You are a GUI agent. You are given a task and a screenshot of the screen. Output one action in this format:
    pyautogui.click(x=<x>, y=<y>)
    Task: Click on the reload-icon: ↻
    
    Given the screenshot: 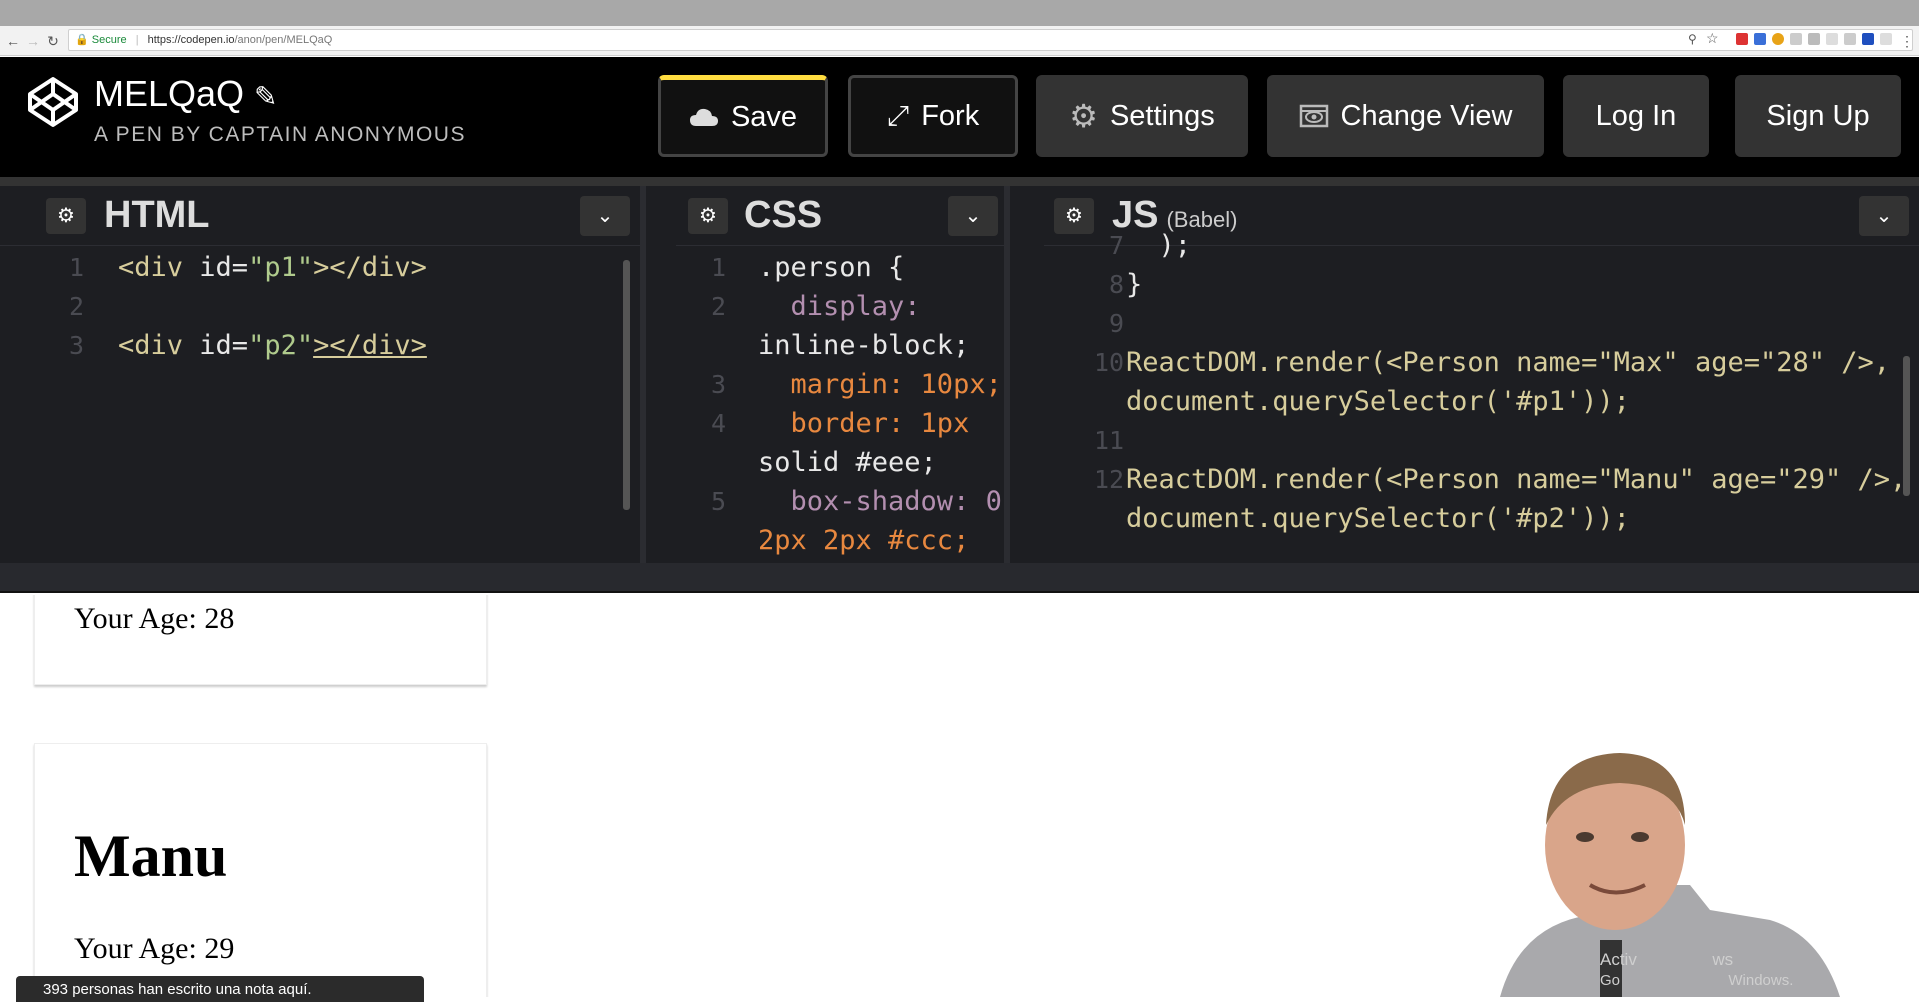 What is the action you would take?
    pyautogui.click(x=53, y=41)
    